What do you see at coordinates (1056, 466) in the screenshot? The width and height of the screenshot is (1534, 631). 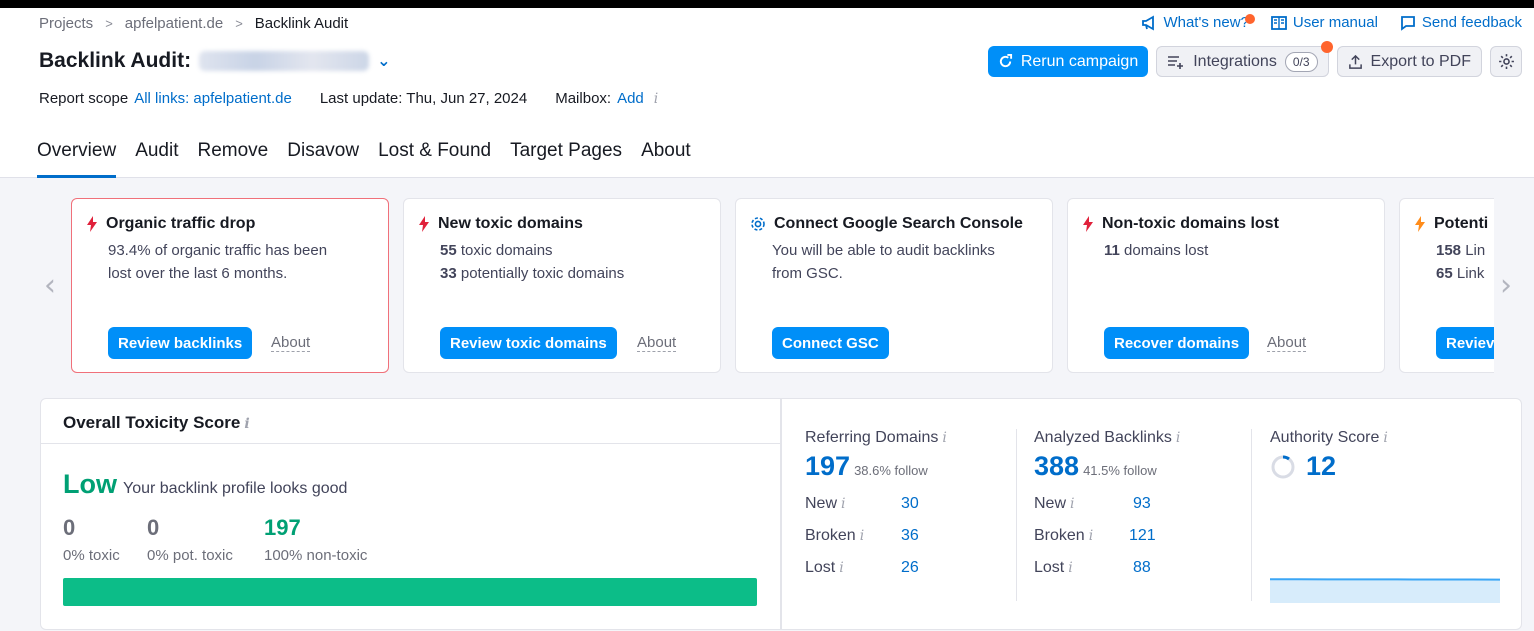 I see `analyzed-backlinks-value: 388` at bounding box center [1056, 466].